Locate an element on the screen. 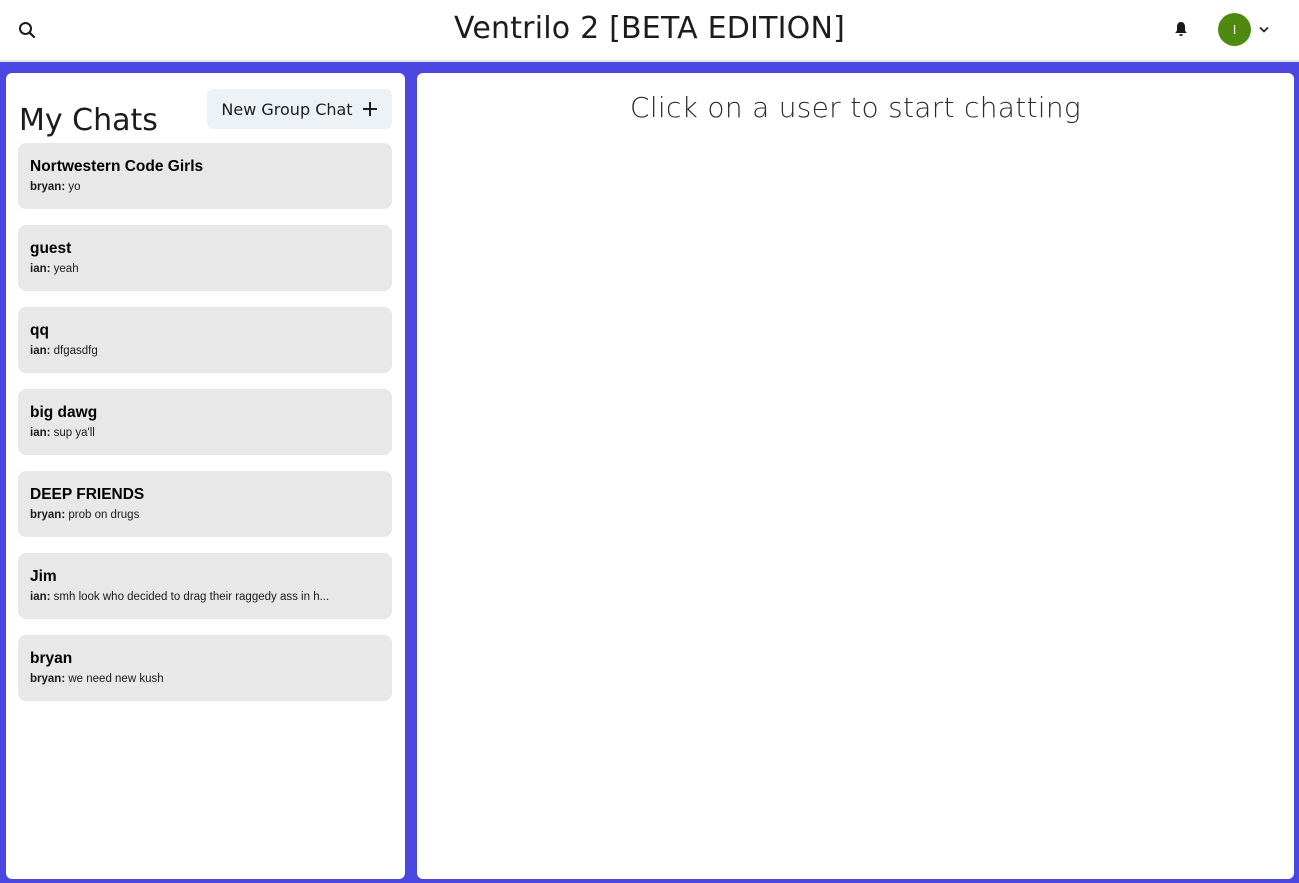  chat-preview: bryan: prob on drugs is located at coordinates (205, 515).